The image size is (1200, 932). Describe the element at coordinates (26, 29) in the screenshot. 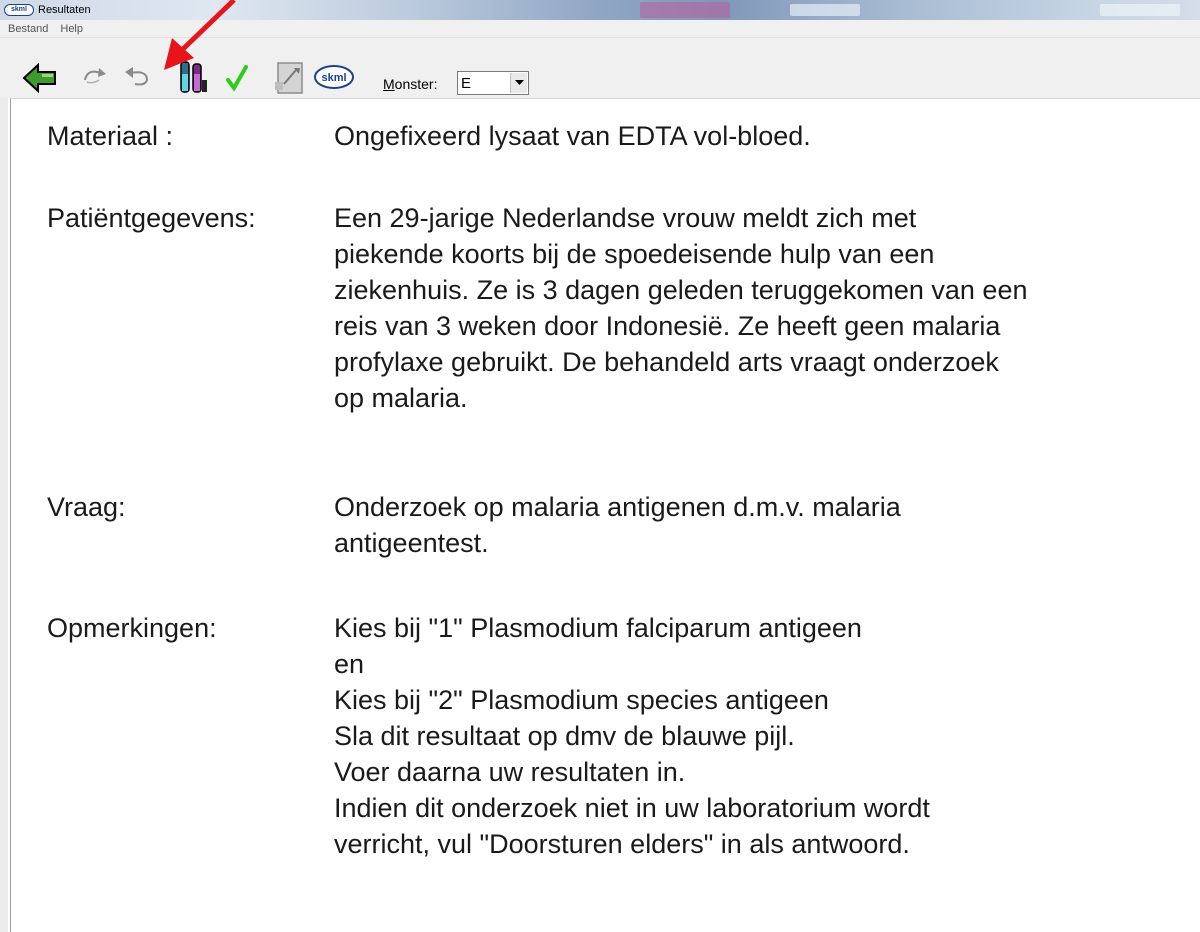

I see `menu-bestand: Bestand` at that location.